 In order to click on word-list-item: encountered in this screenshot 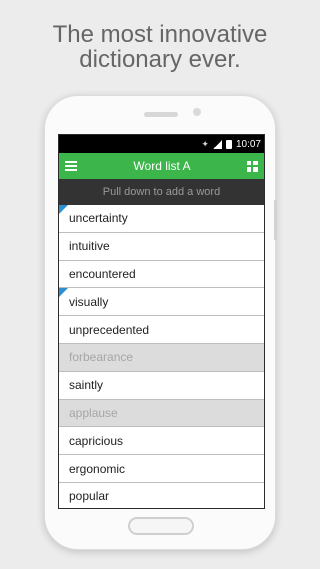, I will do `click(161, 274)`.